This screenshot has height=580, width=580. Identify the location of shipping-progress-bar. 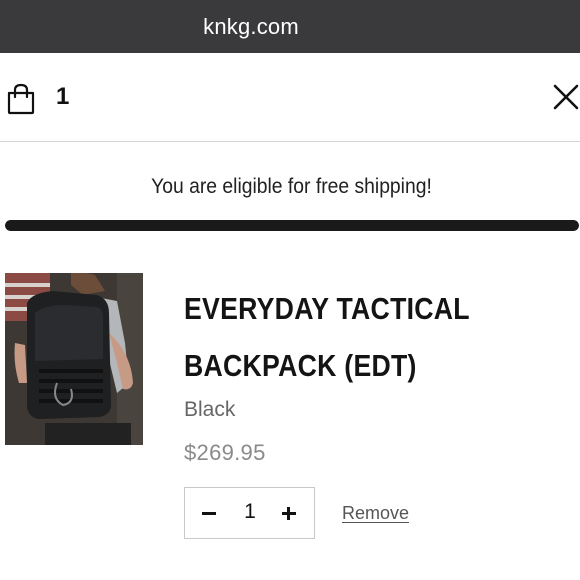
(292, 225).